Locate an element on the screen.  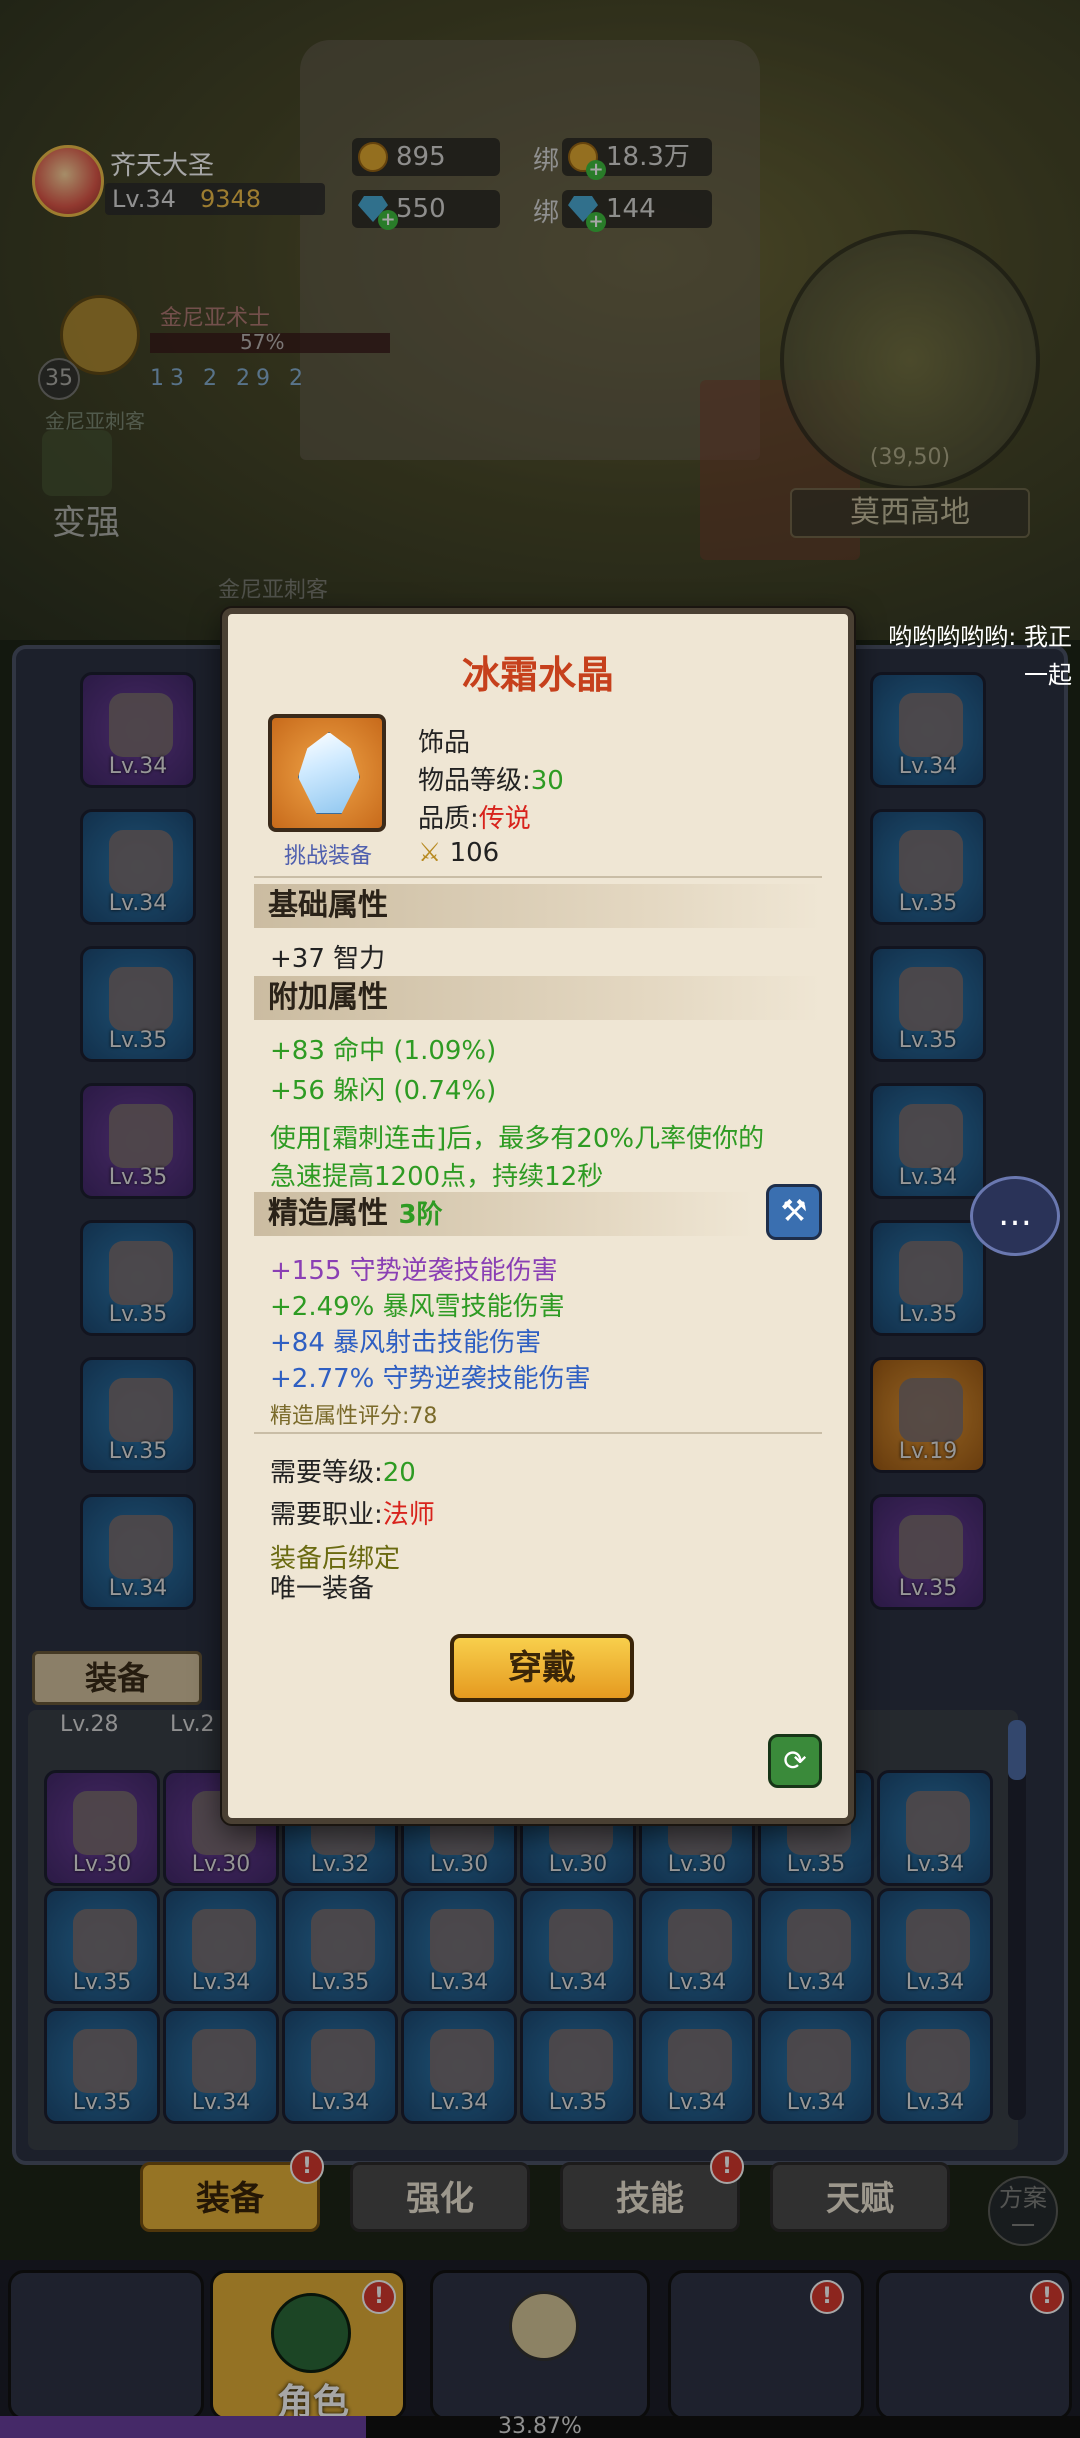
item-level-label: 物品等级: is located at coordinates (474, 781).